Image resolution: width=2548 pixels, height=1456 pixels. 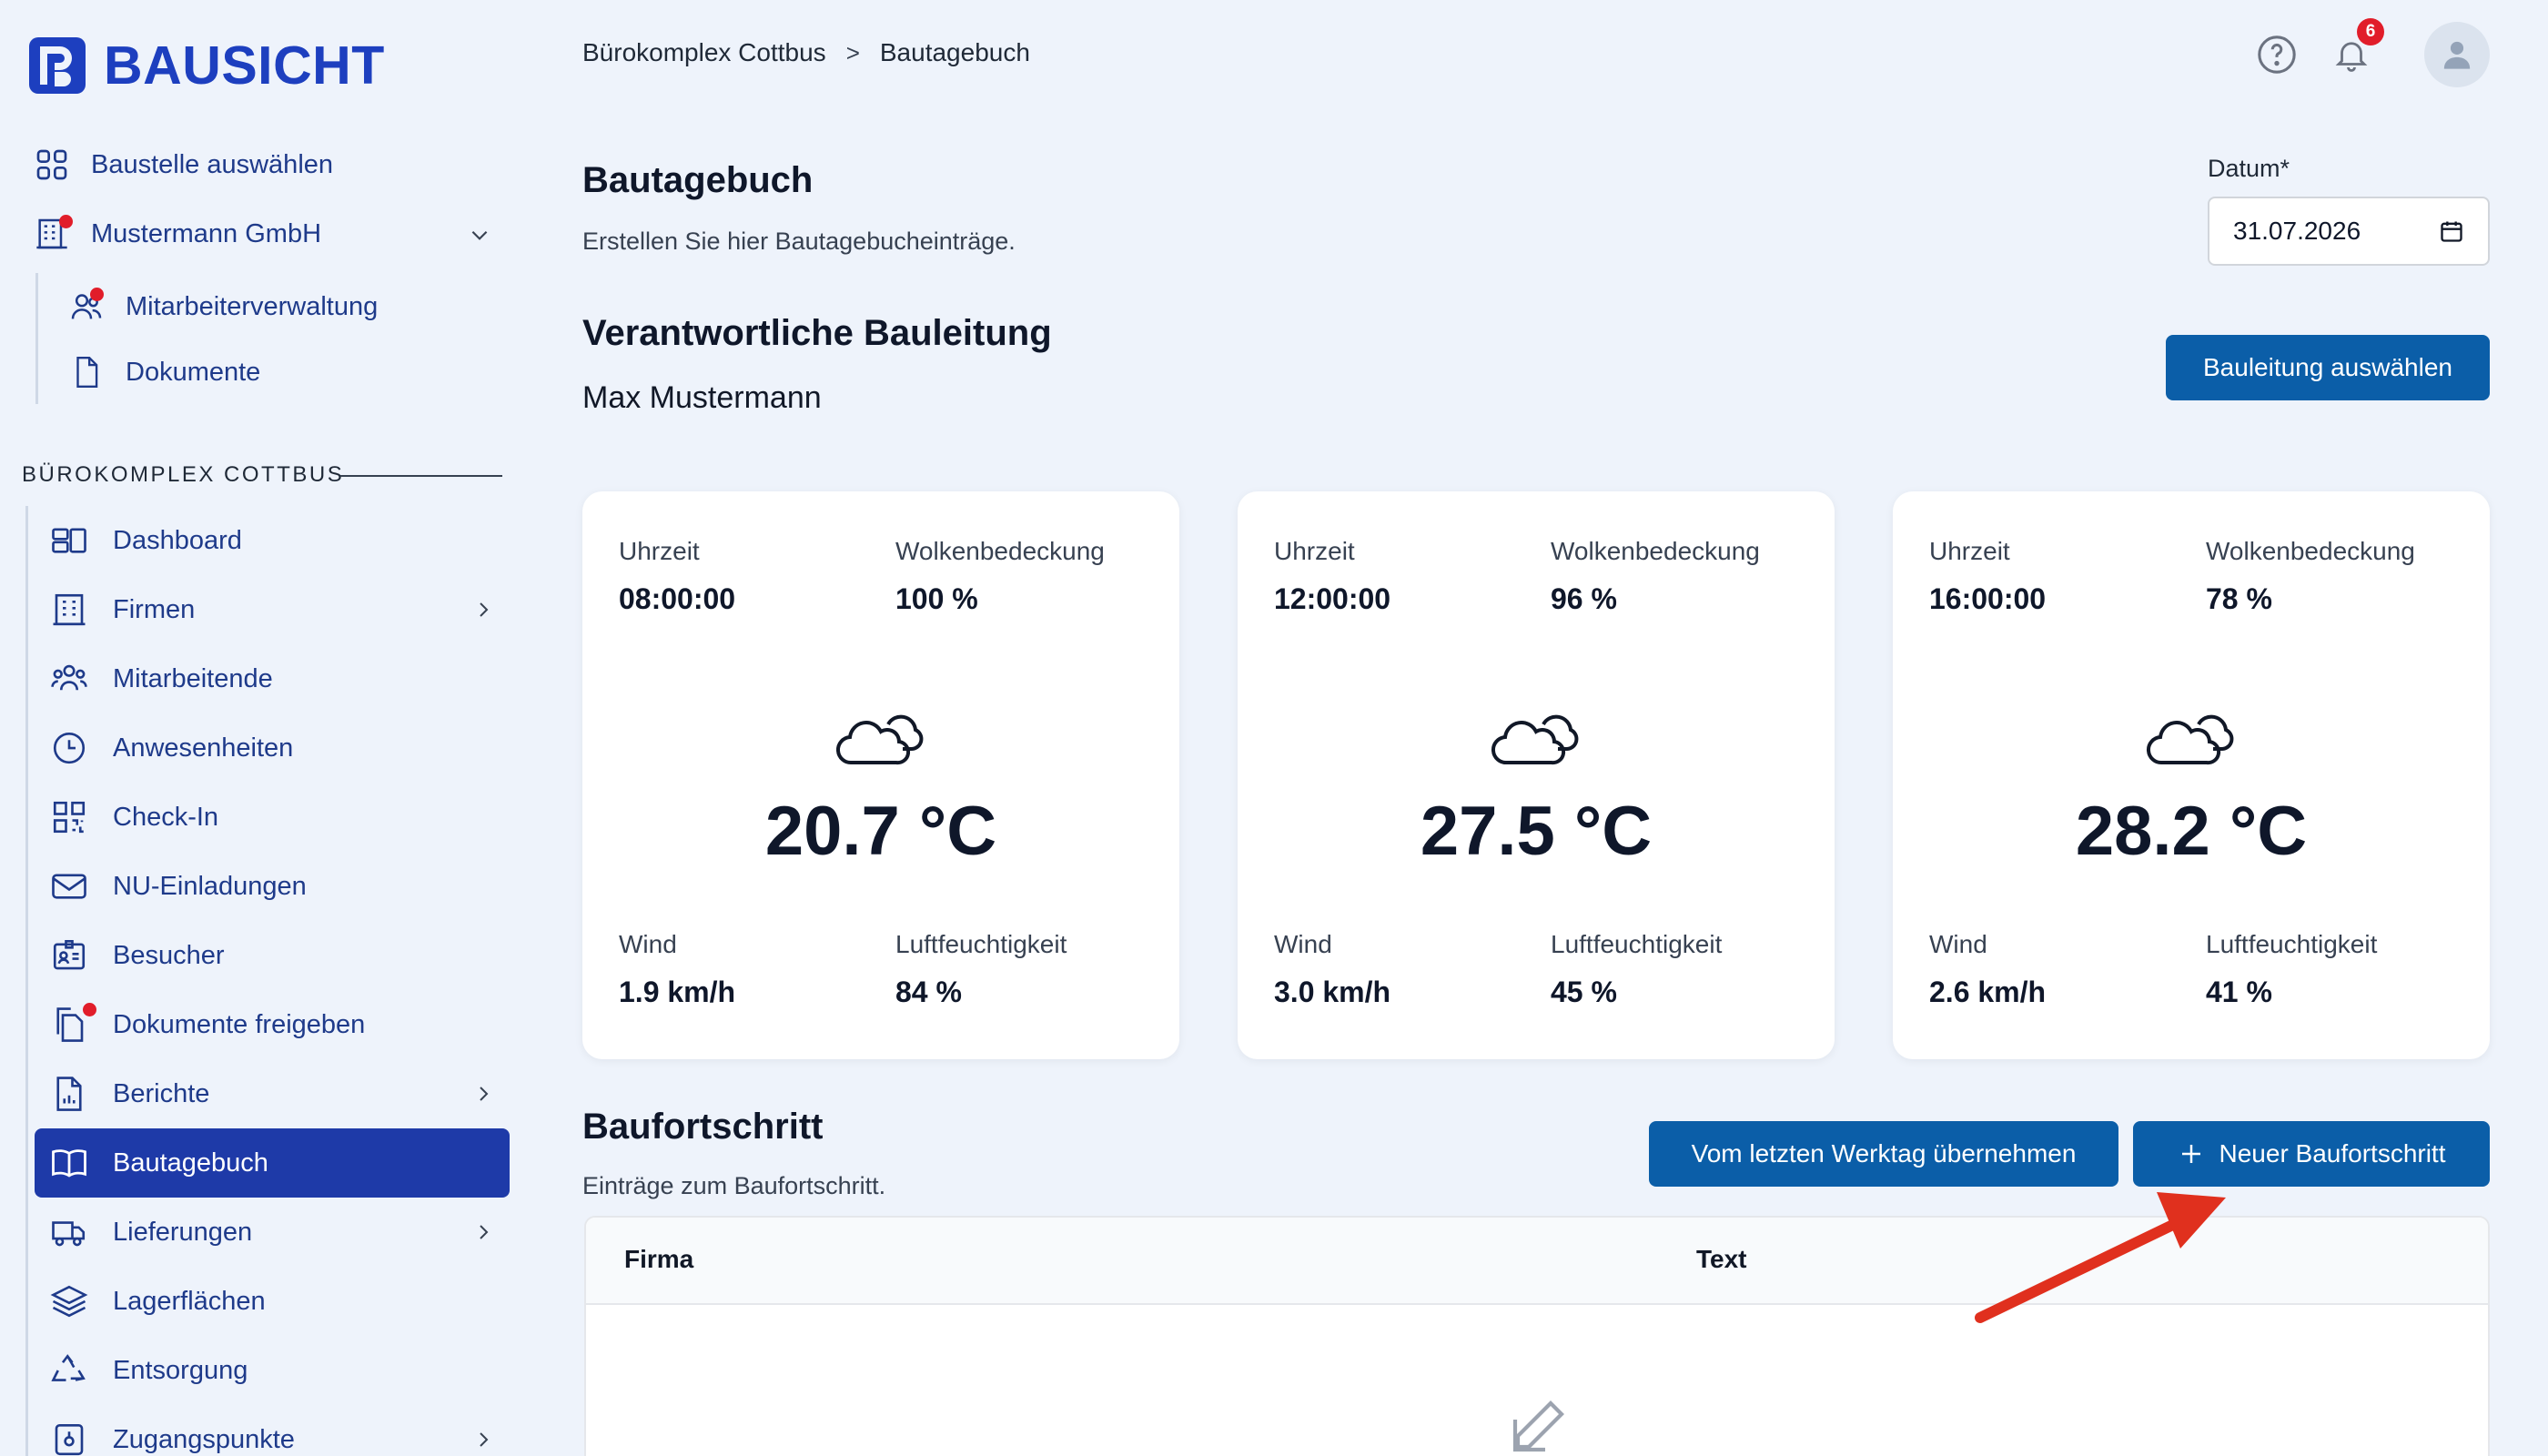 What do you see at coordinates (163, 372) in the screenshot?
I see `sidebar-item-documents: Dokumente` at bounding box center [163, 372].